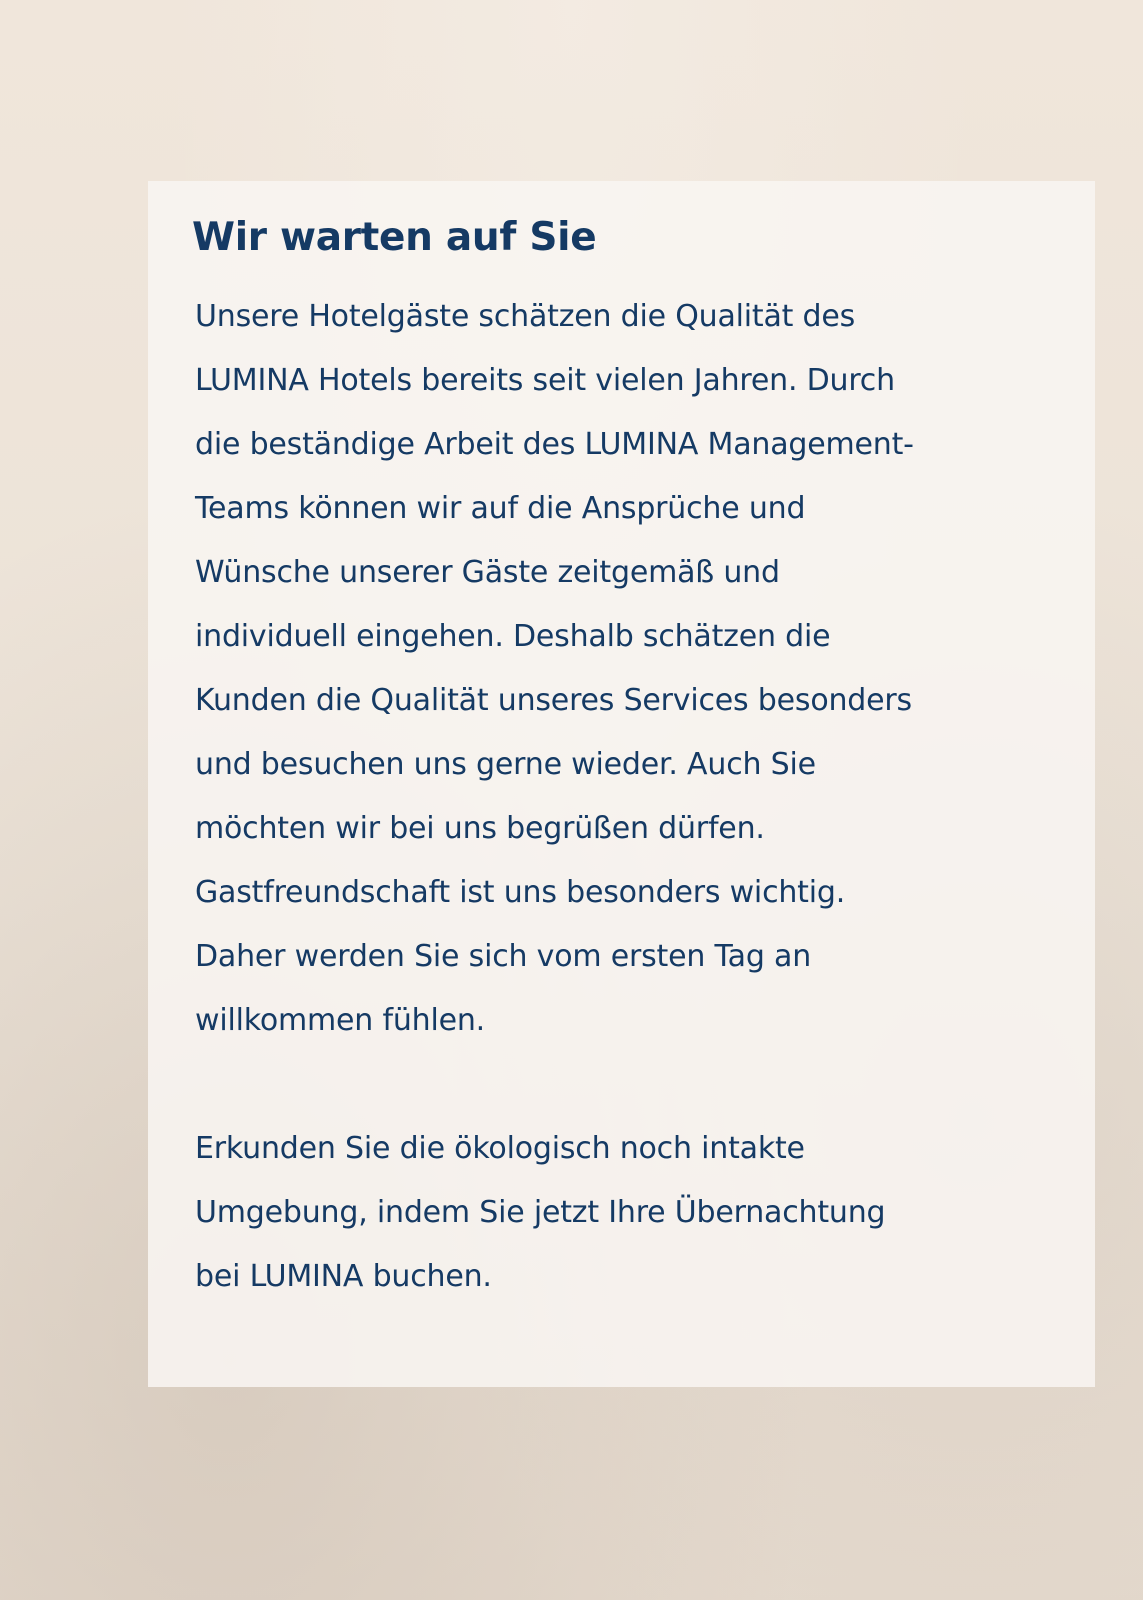 The image size is (1143, 1600). What do you see at coordinates (340, 1020) in the screenshot?
I see `text-line: willkommen fühlen.` at bounding box center [340, 1020].